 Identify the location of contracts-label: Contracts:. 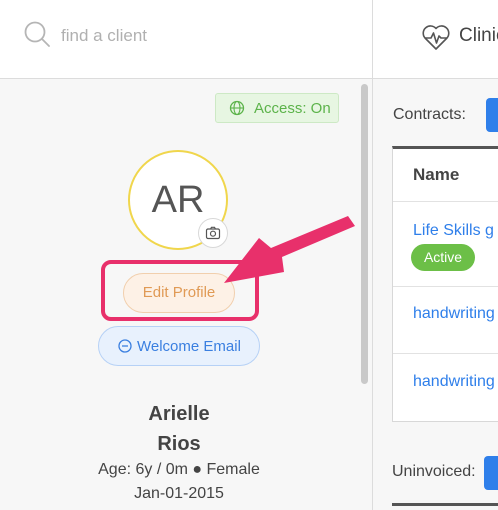
(429, 114).